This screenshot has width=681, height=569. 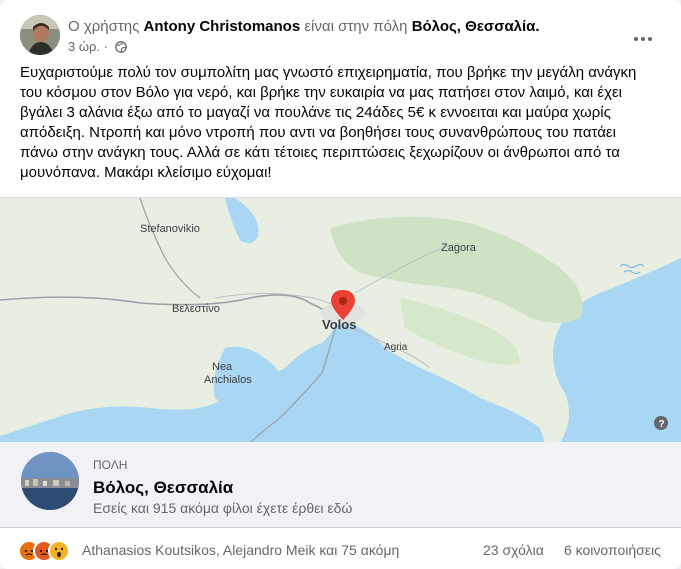 I want to click on author-name: Antony Christomanos, so click(x=222, y=26).